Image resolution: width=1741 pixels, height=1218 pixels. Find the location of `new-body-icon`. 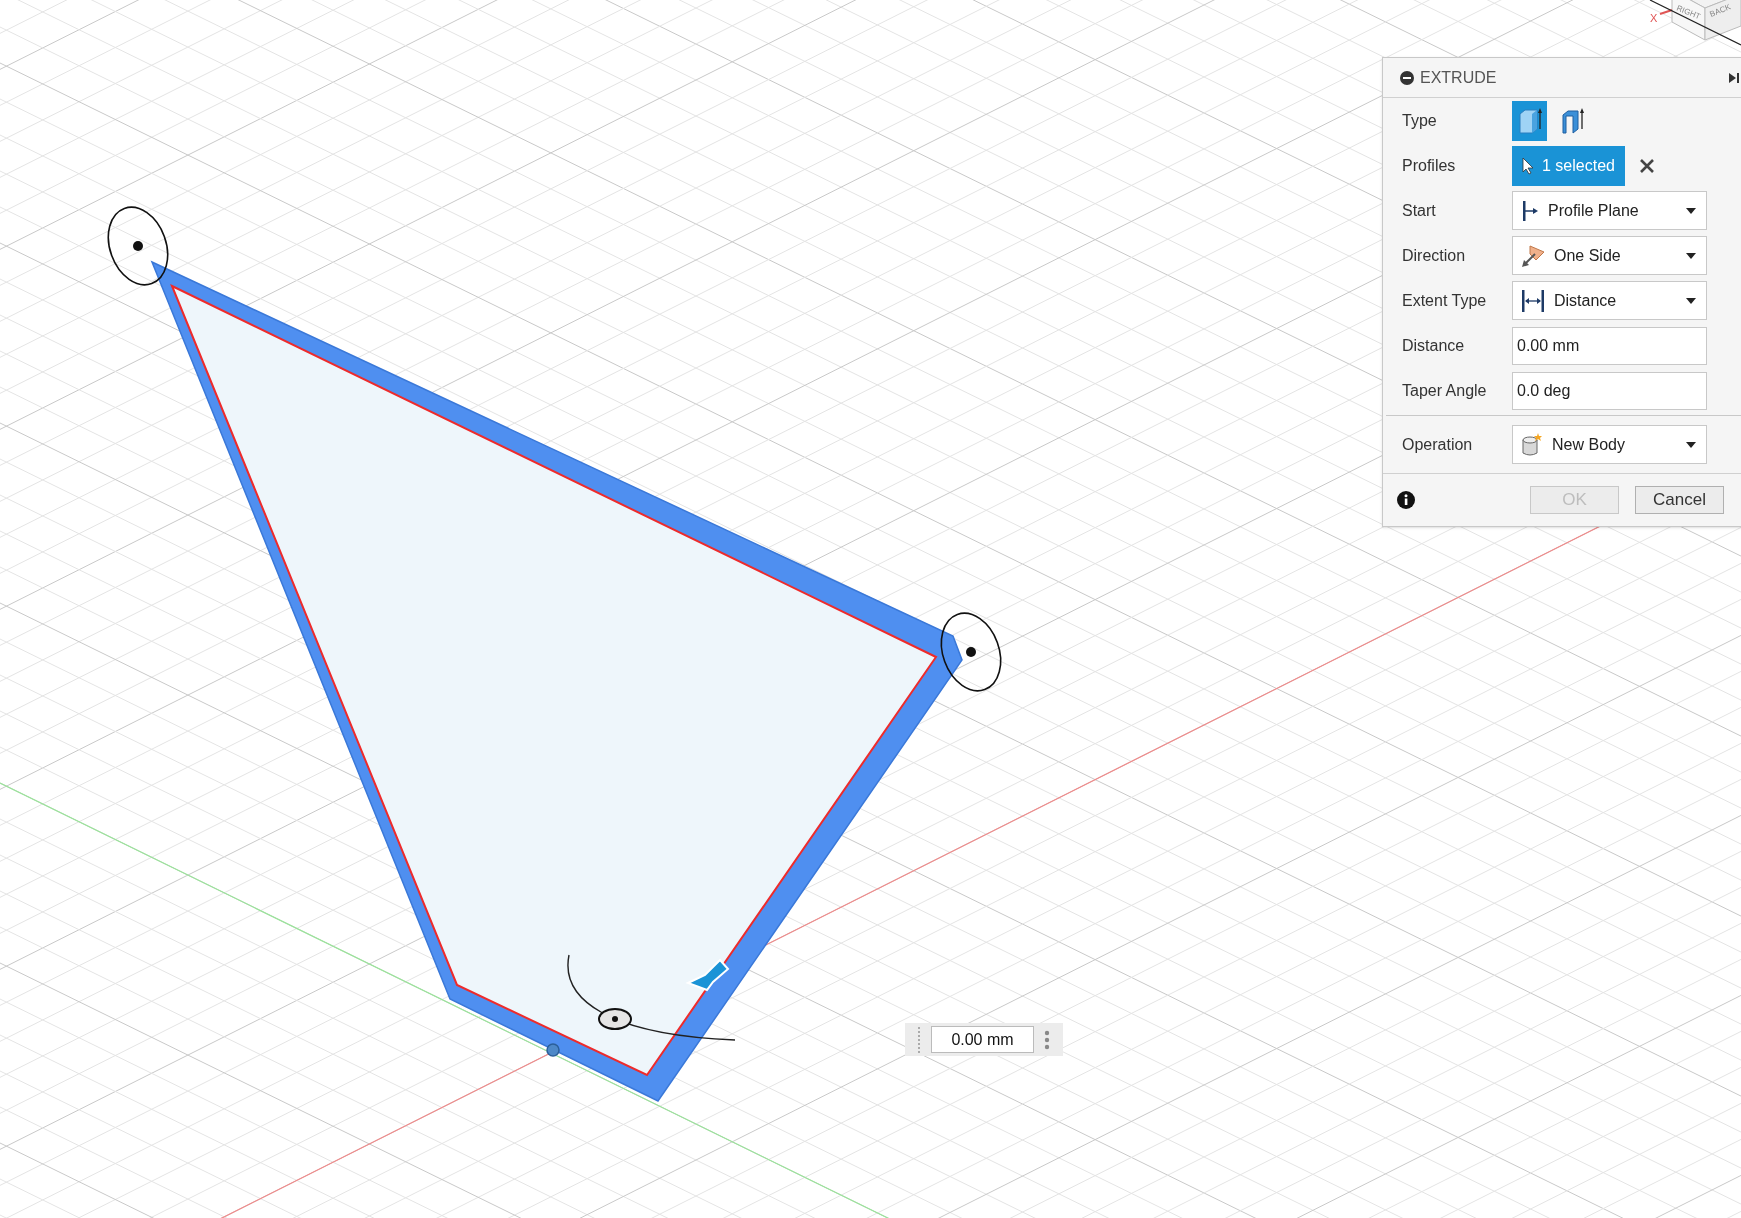

new-body-icon is located at coordinates (1532, 444).